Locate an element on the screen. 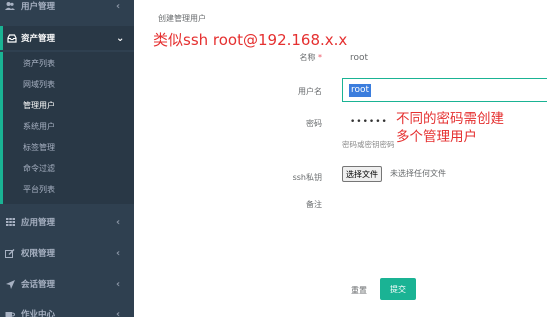 The image size is (547, 317). nav-group-applications: 应用管理 ‹ is located at coordinates (67, 222).